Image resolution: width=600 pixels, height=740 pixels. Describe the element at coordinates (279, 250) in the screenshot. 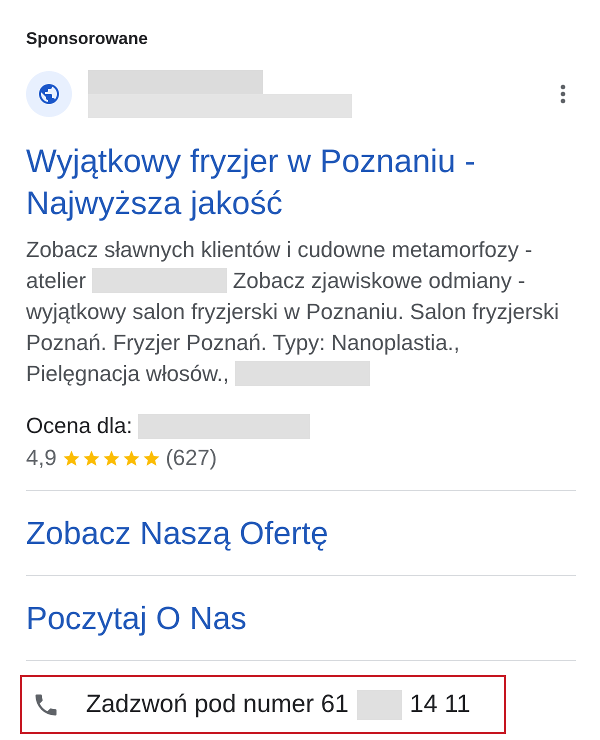

I see `description-text: Zobacz sławnych klientów i cudowne metamorfozy -` at that location.